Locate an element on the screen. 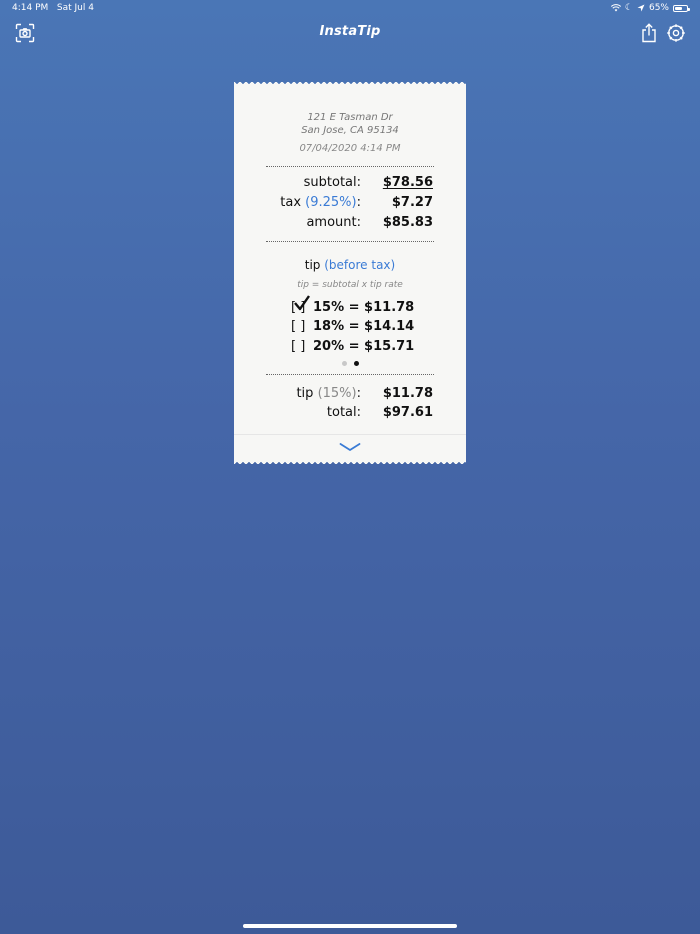 This screenshot has height=934, width=700. tip-formula: tip = subtotal x tip rate is located at coordinates (350, 285).